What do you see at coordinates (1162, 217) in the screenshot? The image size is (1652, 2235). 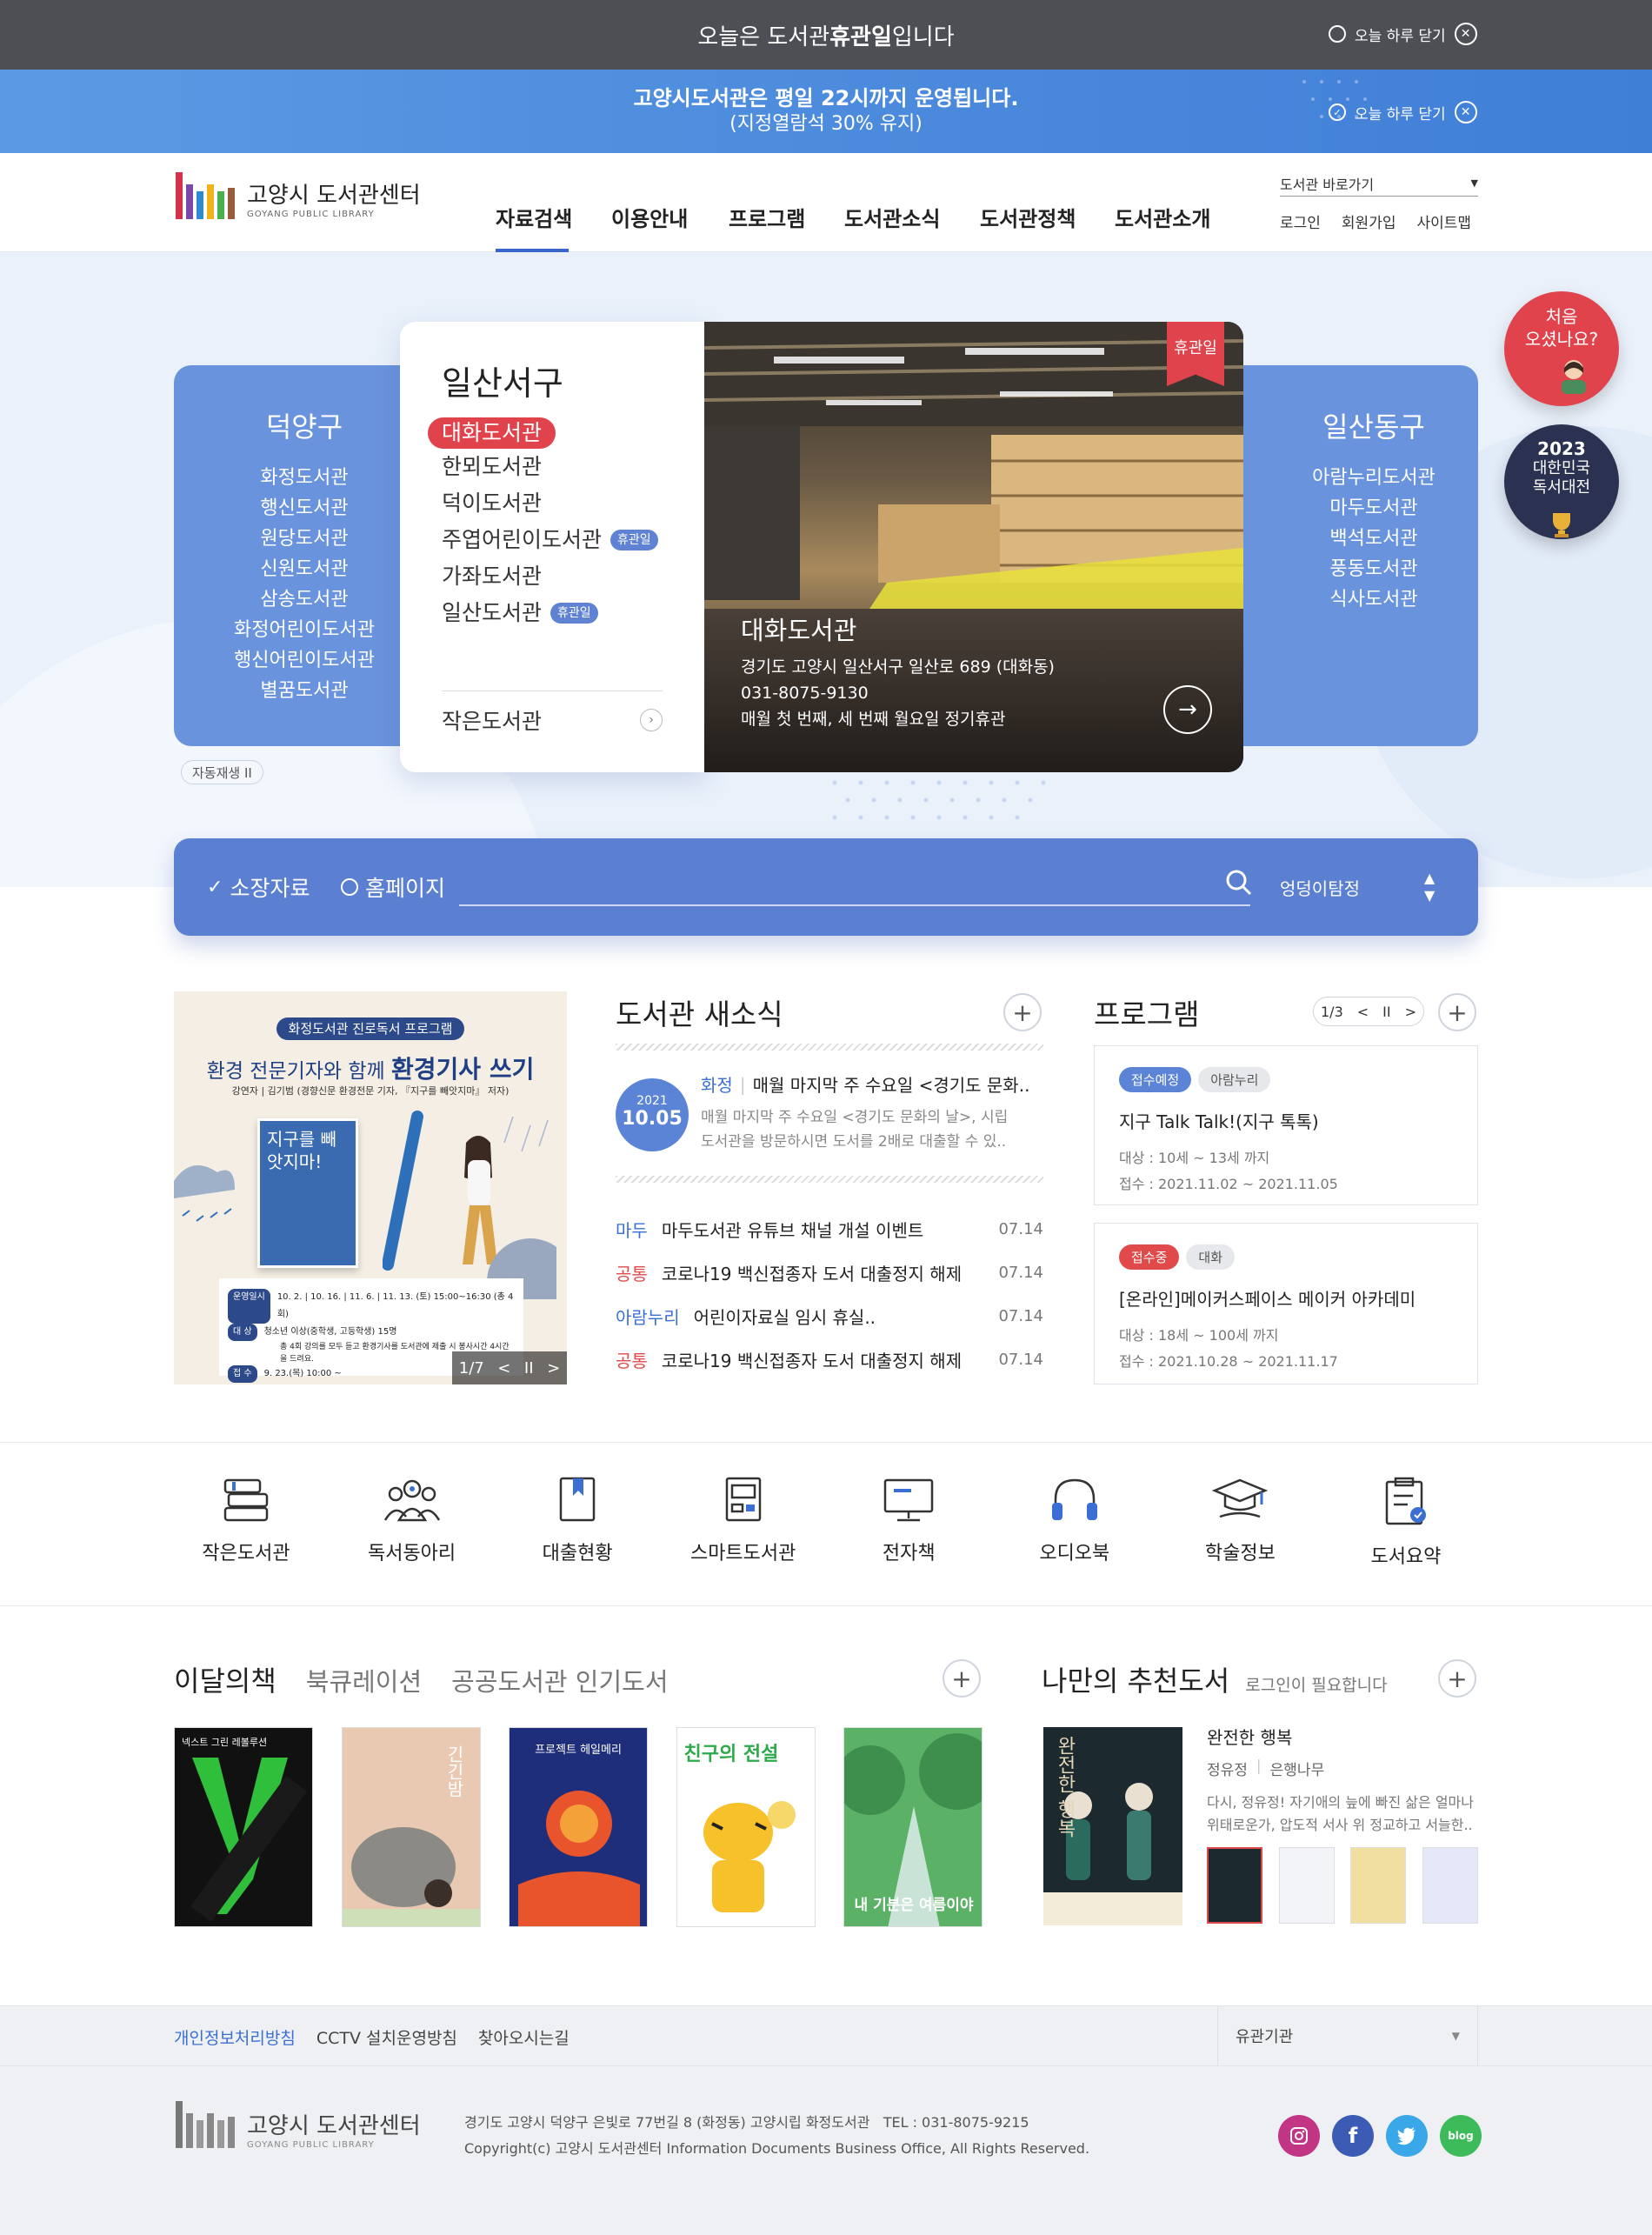 I see `nav-about: 도서관소개` at bounding box center [1162, 217].